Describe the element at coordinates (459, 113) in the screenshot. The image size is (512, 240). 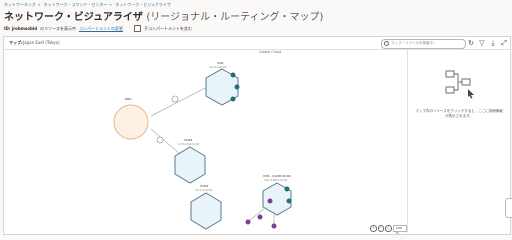
I see `details-empty-text: マップ内のリソースをクリックすると、ここに詳細情報が表示されます。` at that location.